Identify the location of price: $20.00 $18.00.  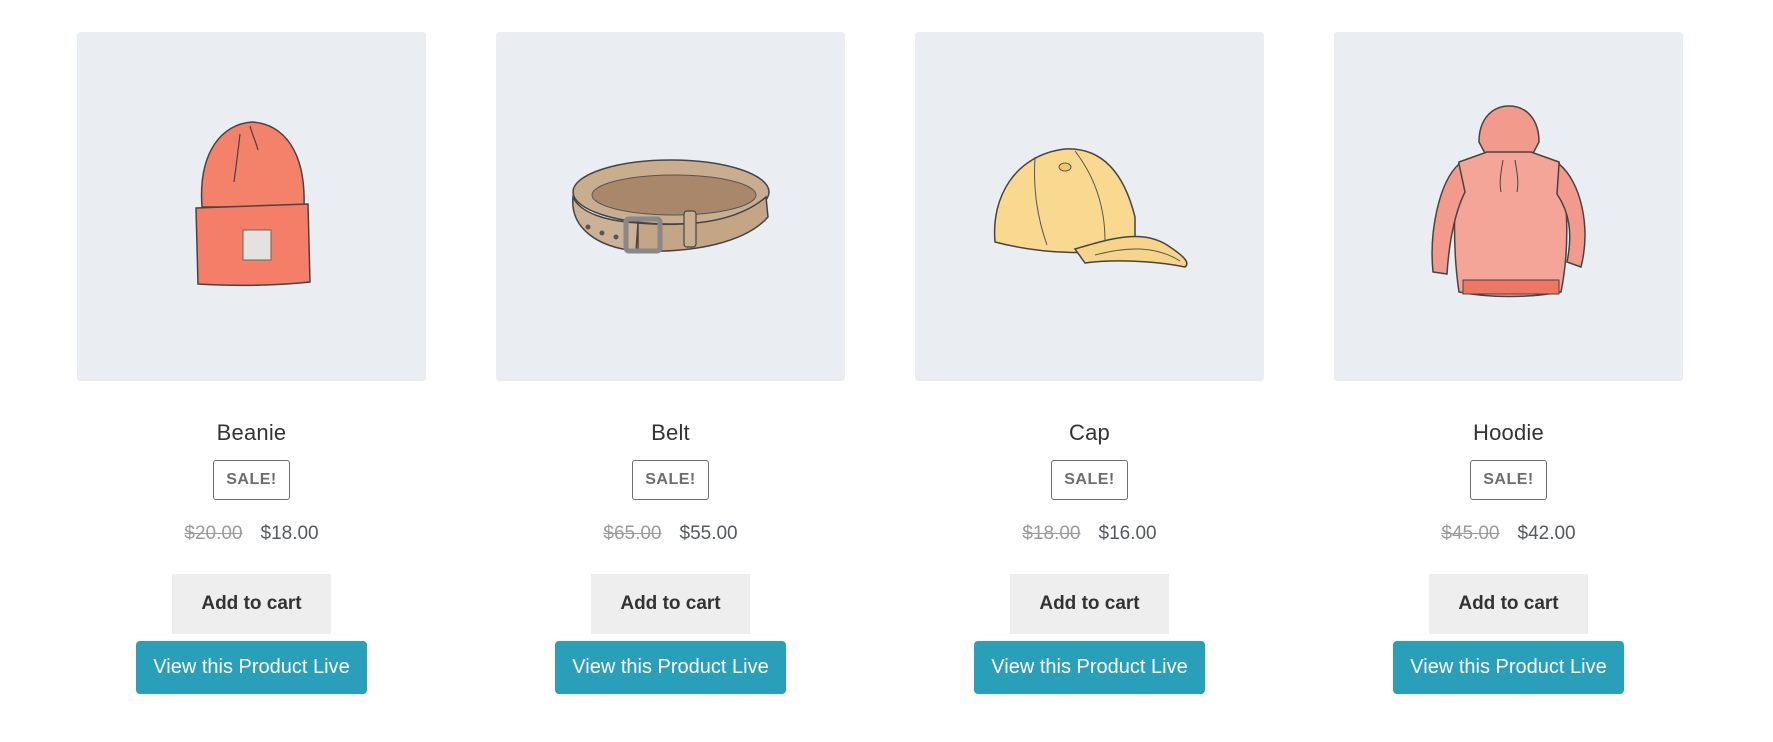
(251, 534).